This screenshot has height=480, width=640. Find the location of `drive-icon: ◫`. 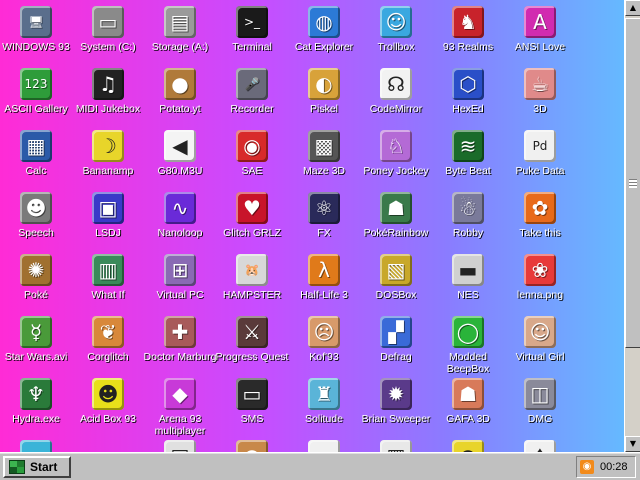

drive-icon: ◫ is located at coordinates (540, 394).